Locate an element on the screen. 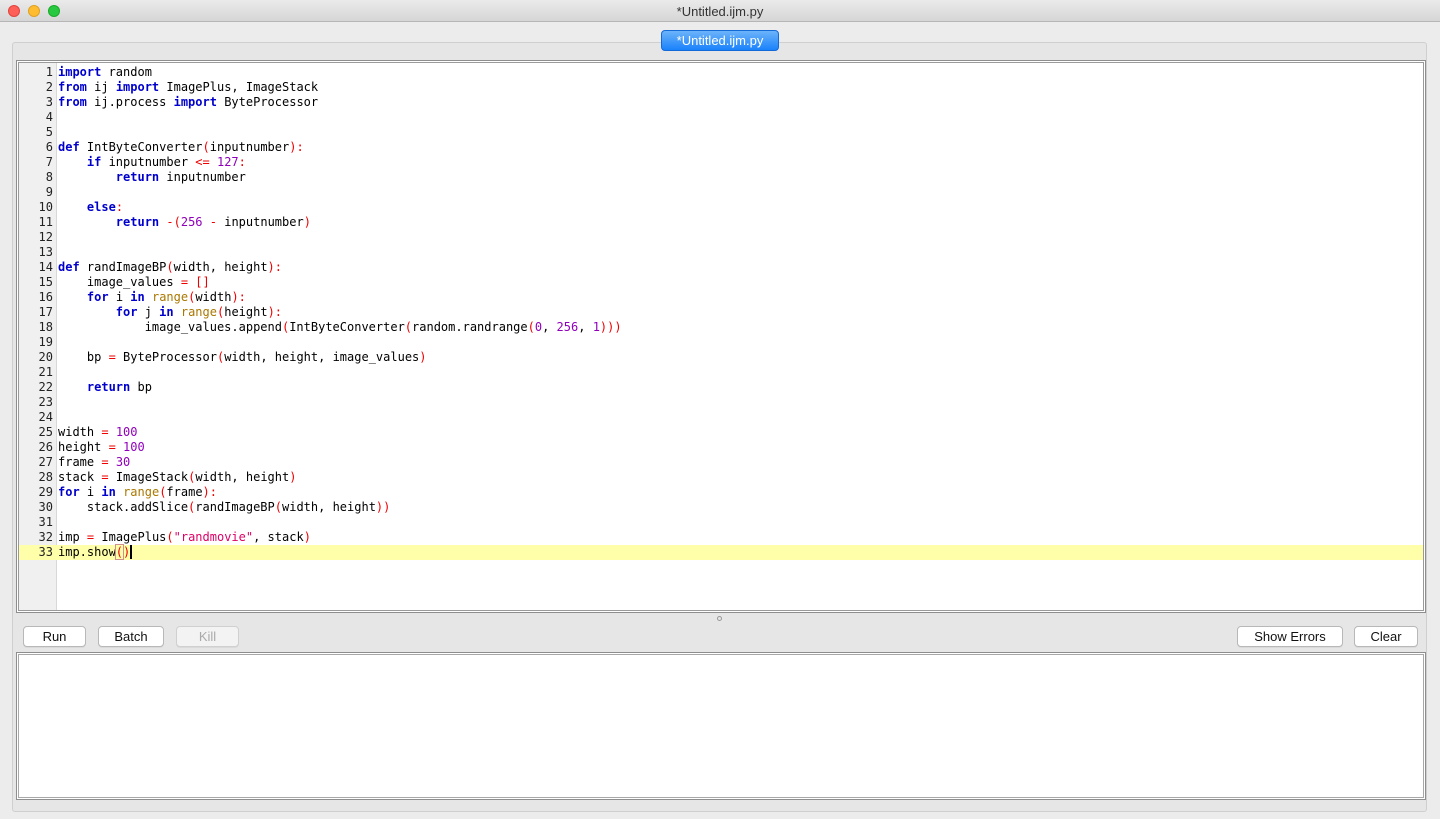 The height and width of the screenshot is (819, 1440). code-line: 1 import random is located at coordinates (721, 72).